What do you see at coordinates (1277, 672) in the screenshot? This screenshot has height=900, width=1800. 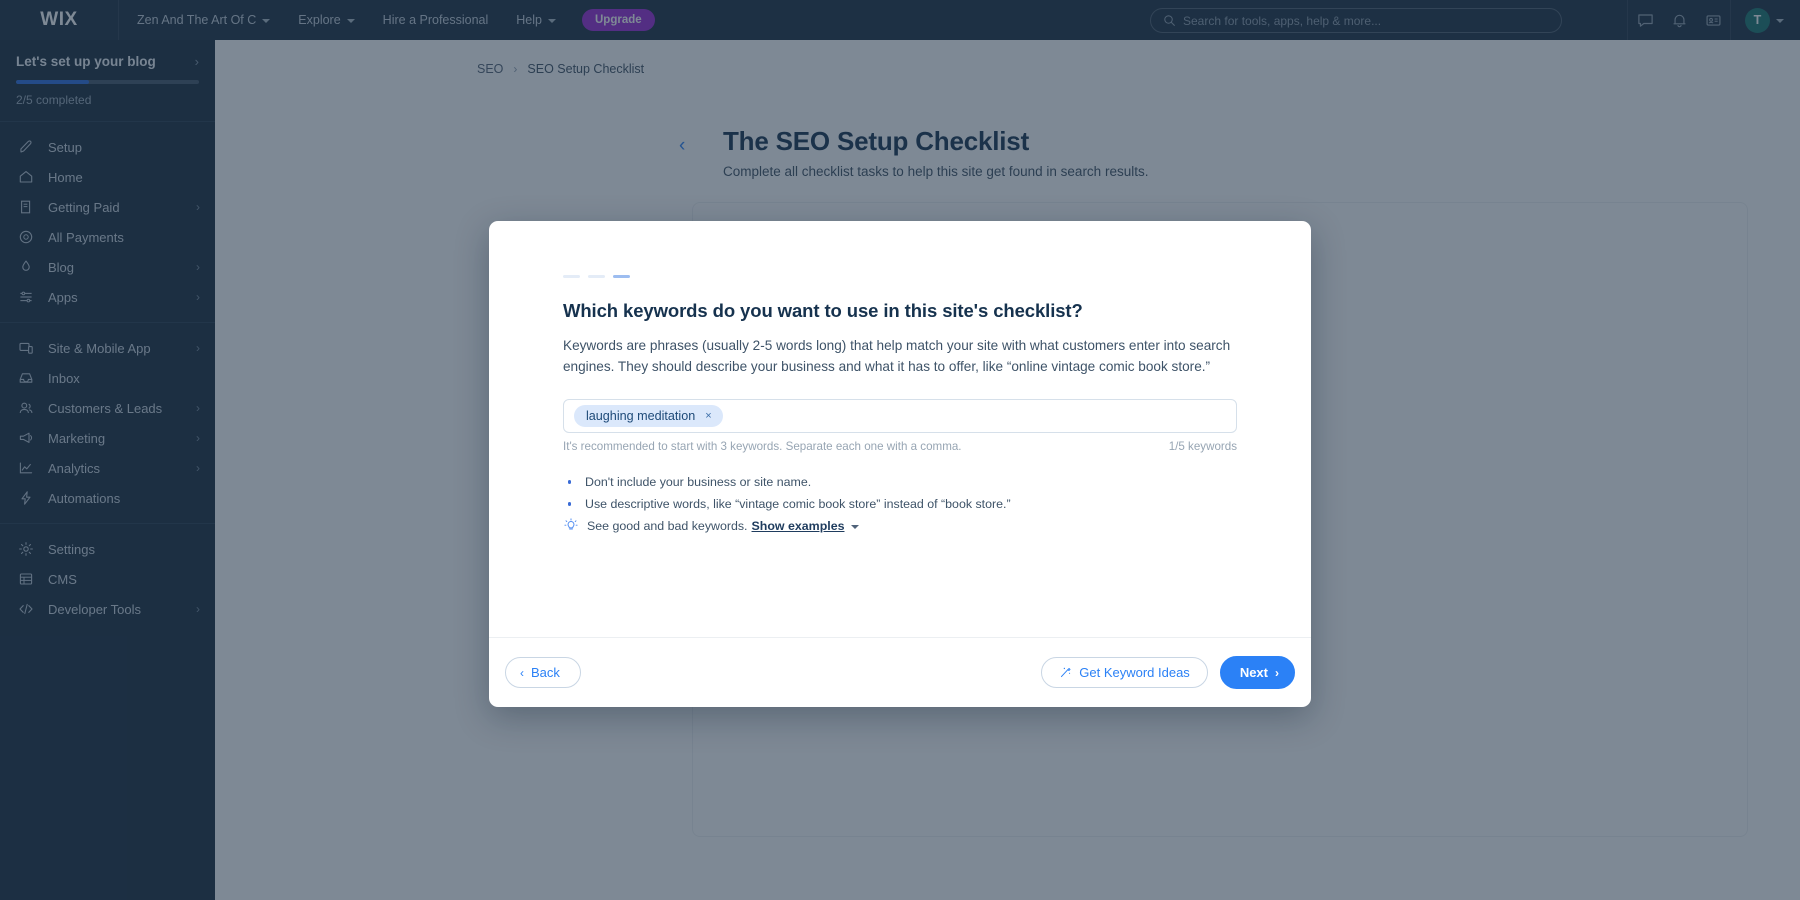 I see `chevron-right-icon: ›` at bounding box center [1277, 672].